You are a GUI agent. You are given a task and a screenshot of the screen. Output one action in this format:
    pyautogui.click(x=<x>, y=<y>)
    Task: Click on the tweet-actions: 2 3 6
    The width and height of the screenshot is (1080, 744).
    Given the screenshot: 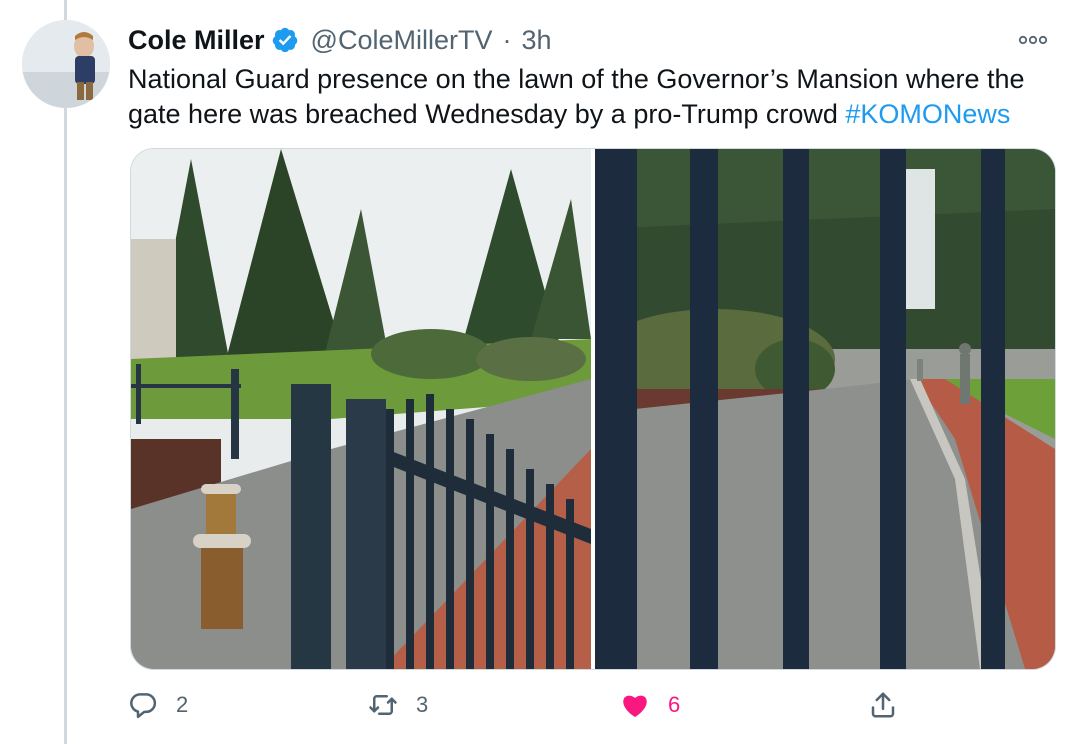 What is the action you would take?
    pyautogui.click(x=604, y=705)
    